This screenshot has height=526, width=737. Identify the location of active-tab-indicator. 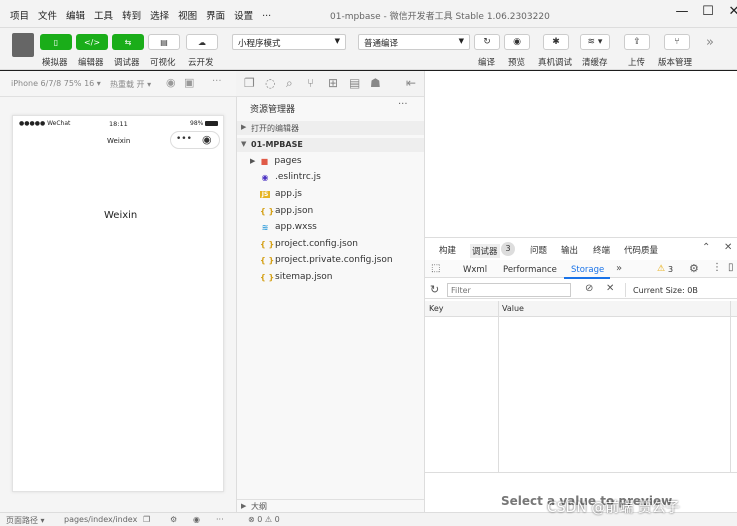
(587, 278).